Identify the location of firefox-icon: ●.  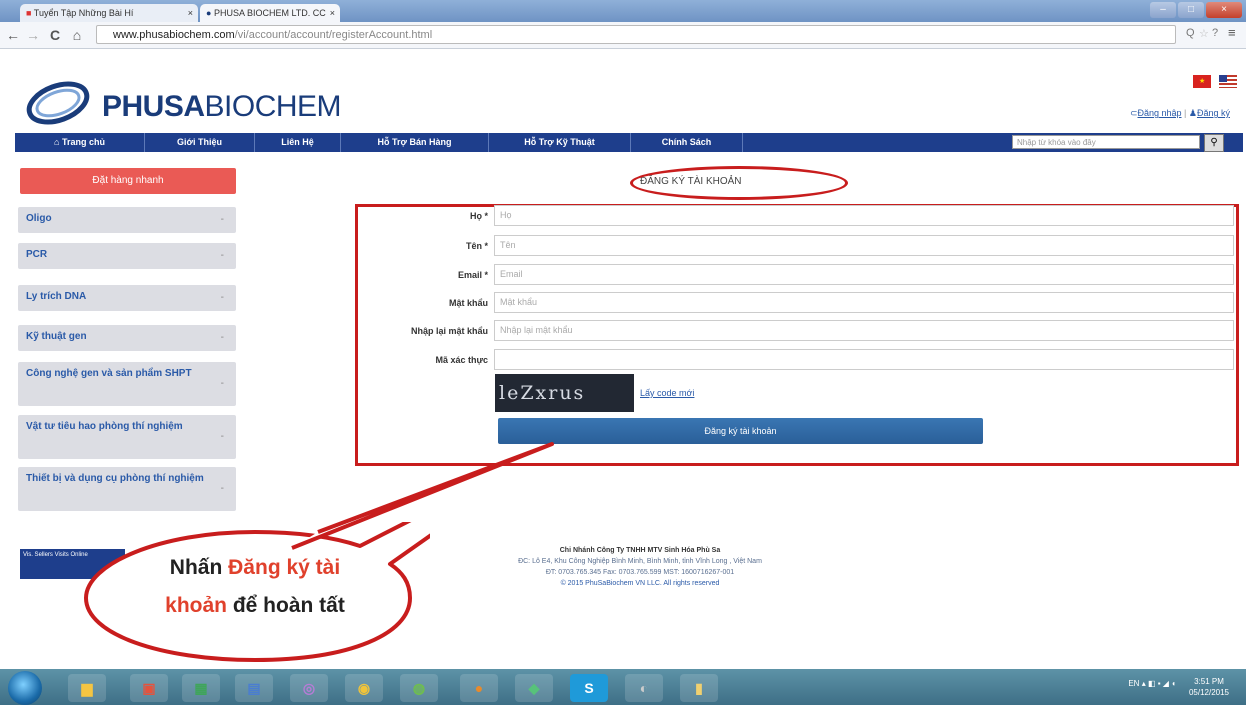
(479, 688).